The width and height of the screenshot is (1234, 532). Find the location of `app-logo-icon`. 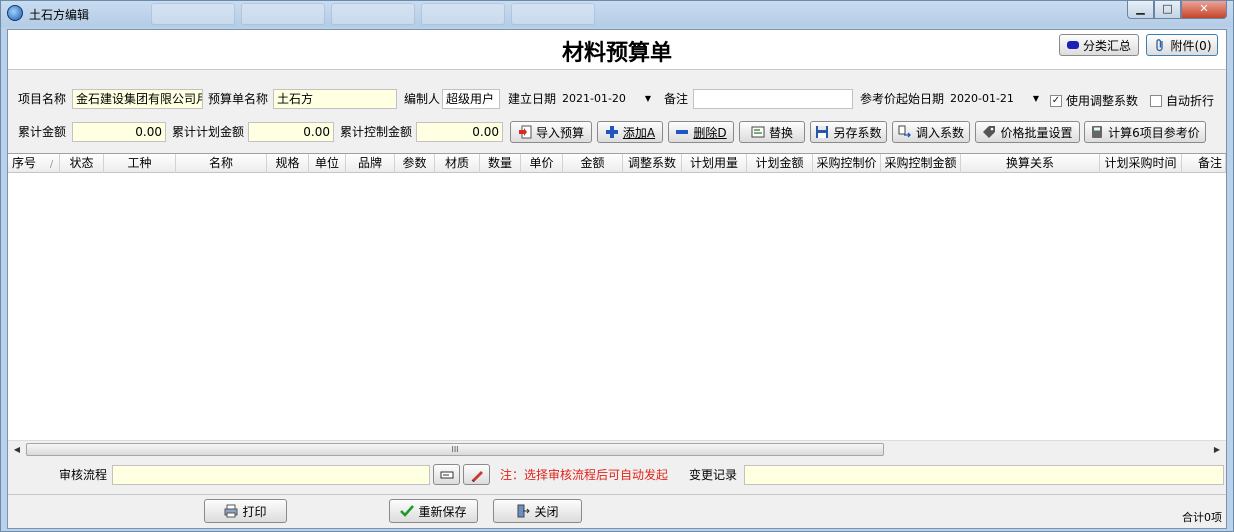

app-logo-icon is located at coordinates (15, 13).